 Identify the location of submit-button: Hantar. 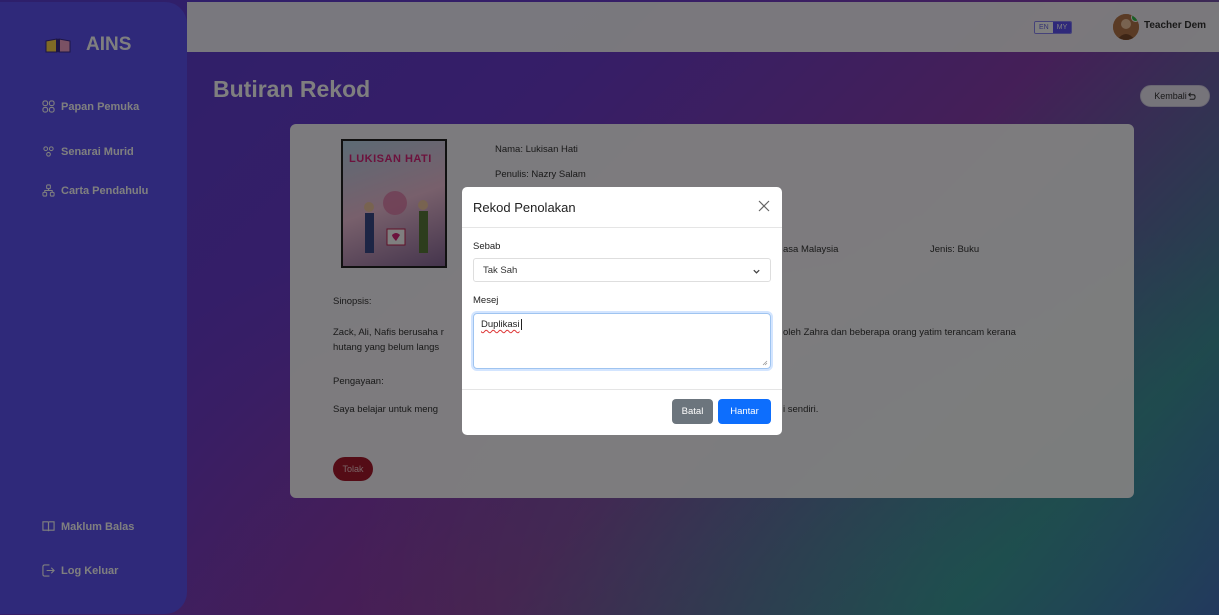
(744, 411).